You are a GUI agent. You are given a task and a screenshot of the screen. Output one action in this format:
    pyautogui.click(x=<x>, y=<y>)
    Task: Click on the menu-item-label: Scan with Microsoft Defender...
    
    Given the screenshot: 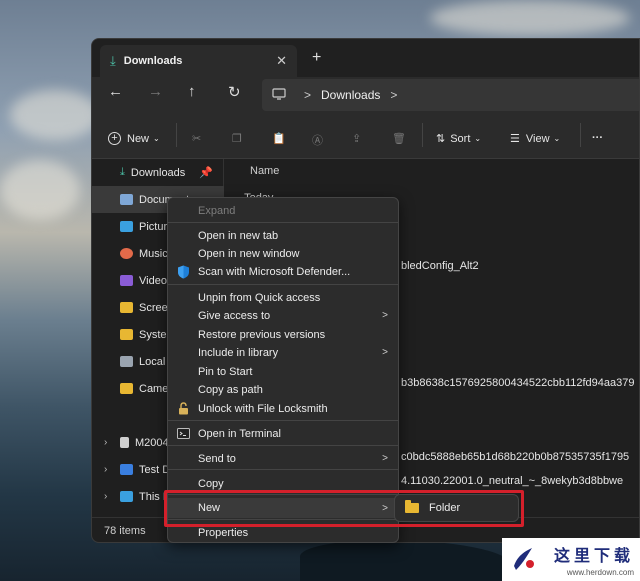 What is the action you would take?
    pyautogui.click(x=274, y=271)
    